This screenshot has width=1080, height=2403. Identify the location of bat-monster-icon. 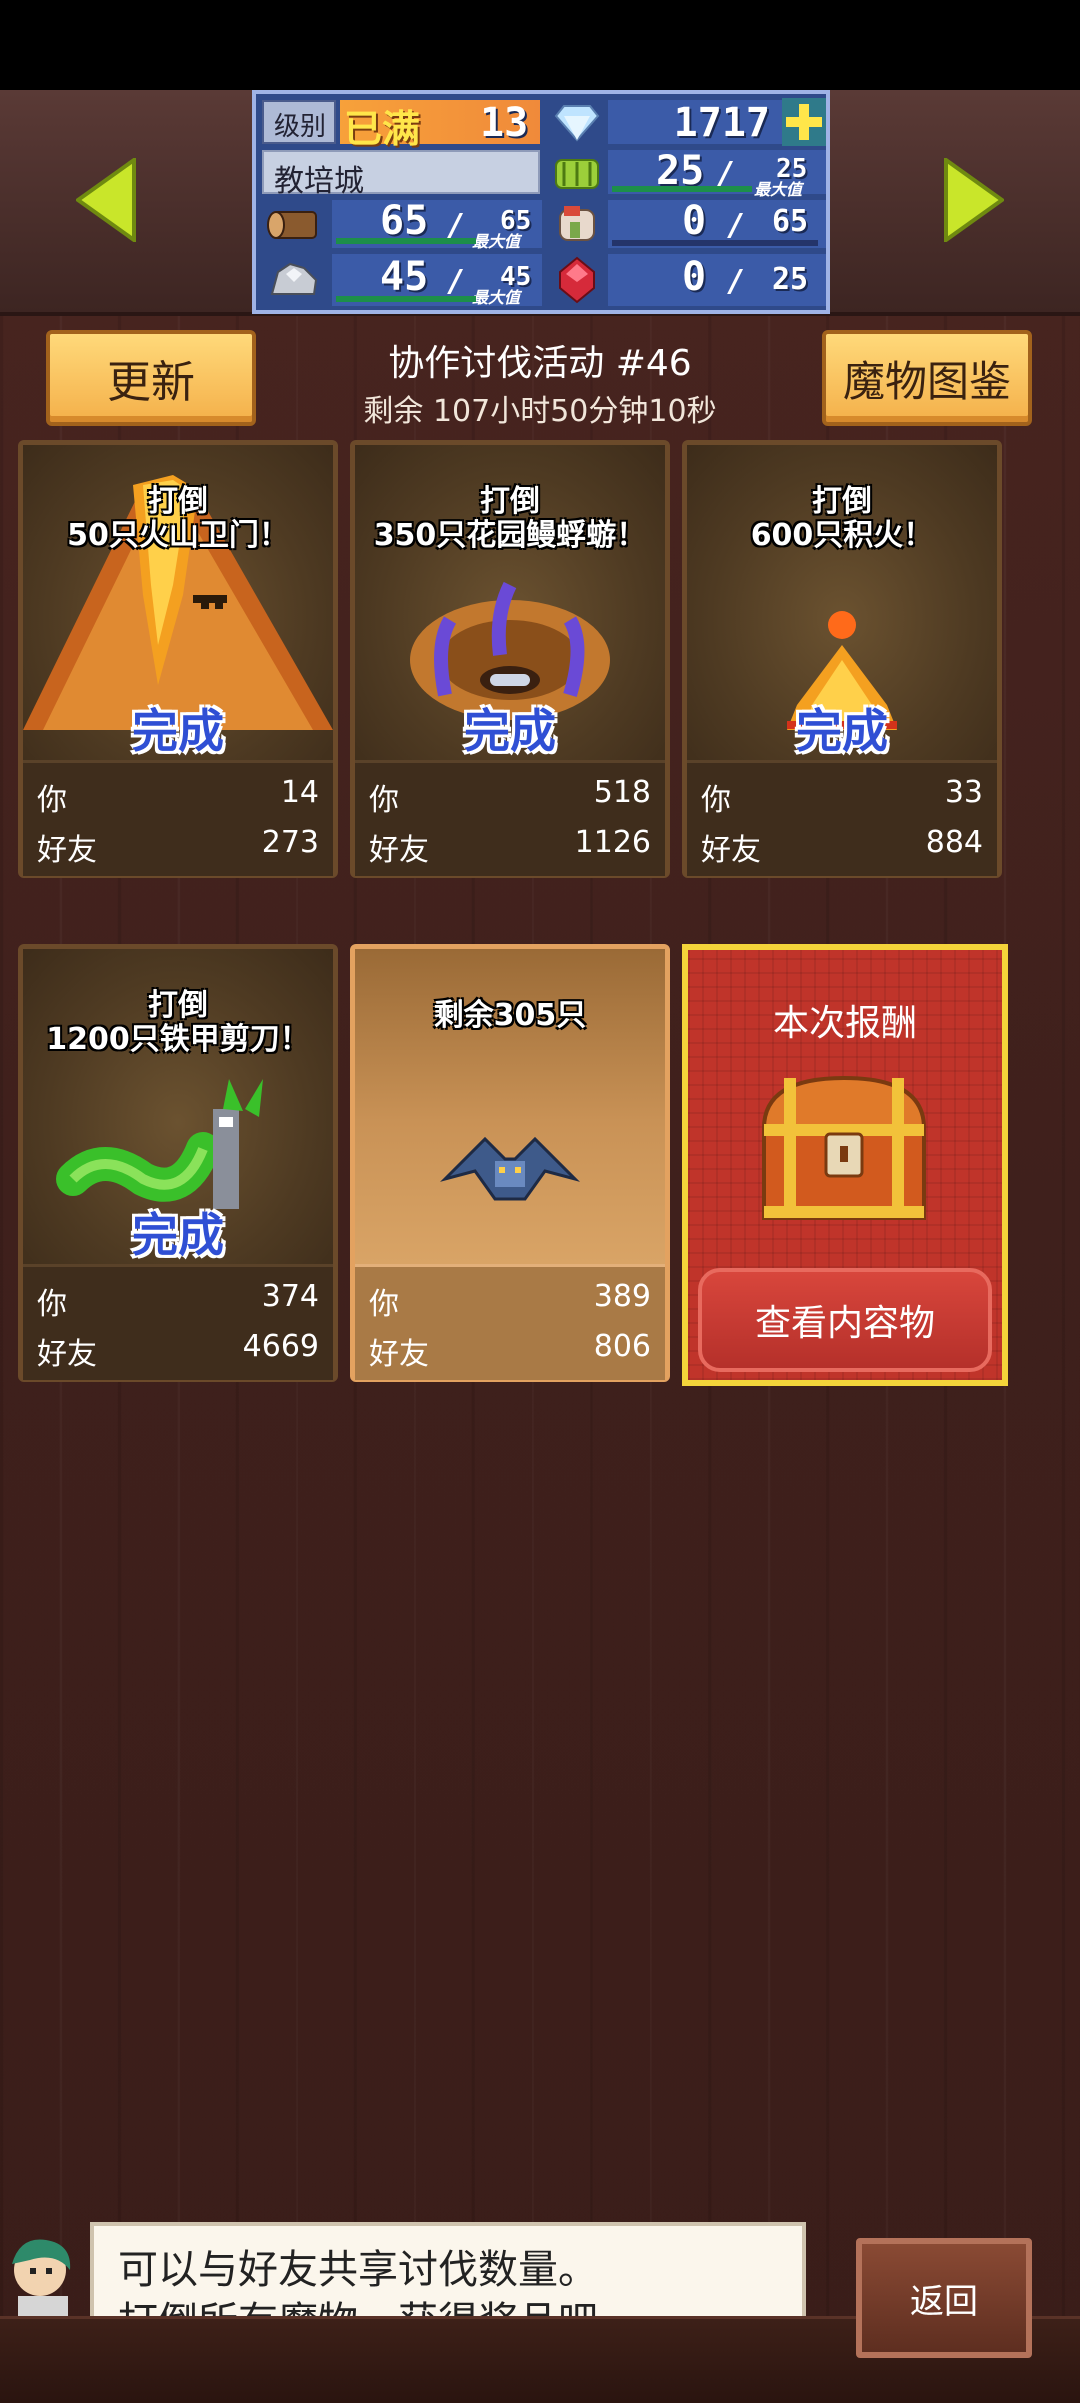
(510, 1168).